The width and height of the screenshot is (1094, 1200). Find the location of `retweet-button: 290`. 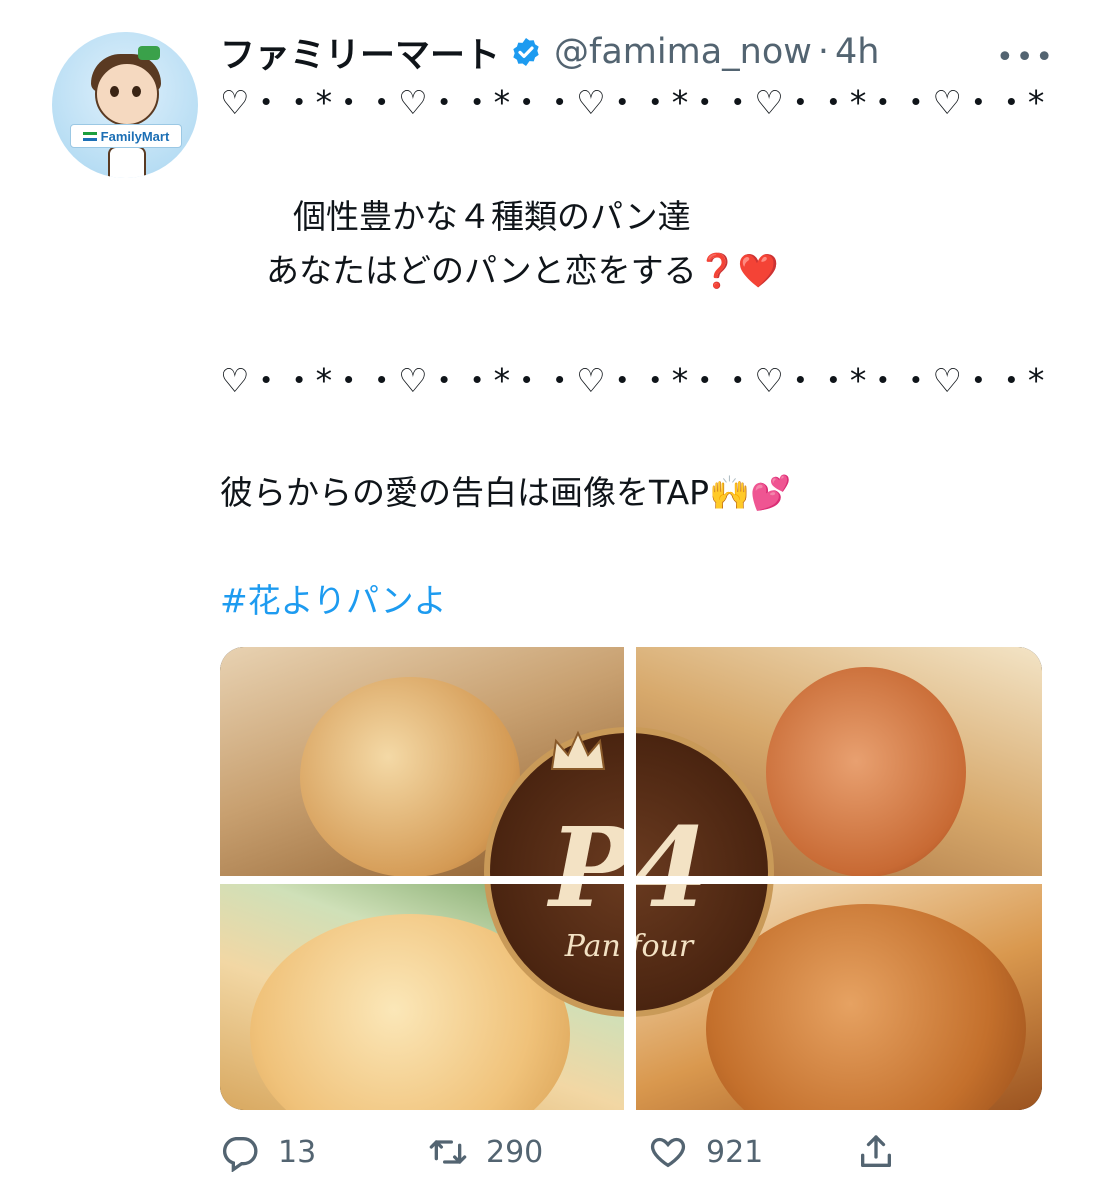

retweet-button: 290 is located at coordinates (485, 1152).